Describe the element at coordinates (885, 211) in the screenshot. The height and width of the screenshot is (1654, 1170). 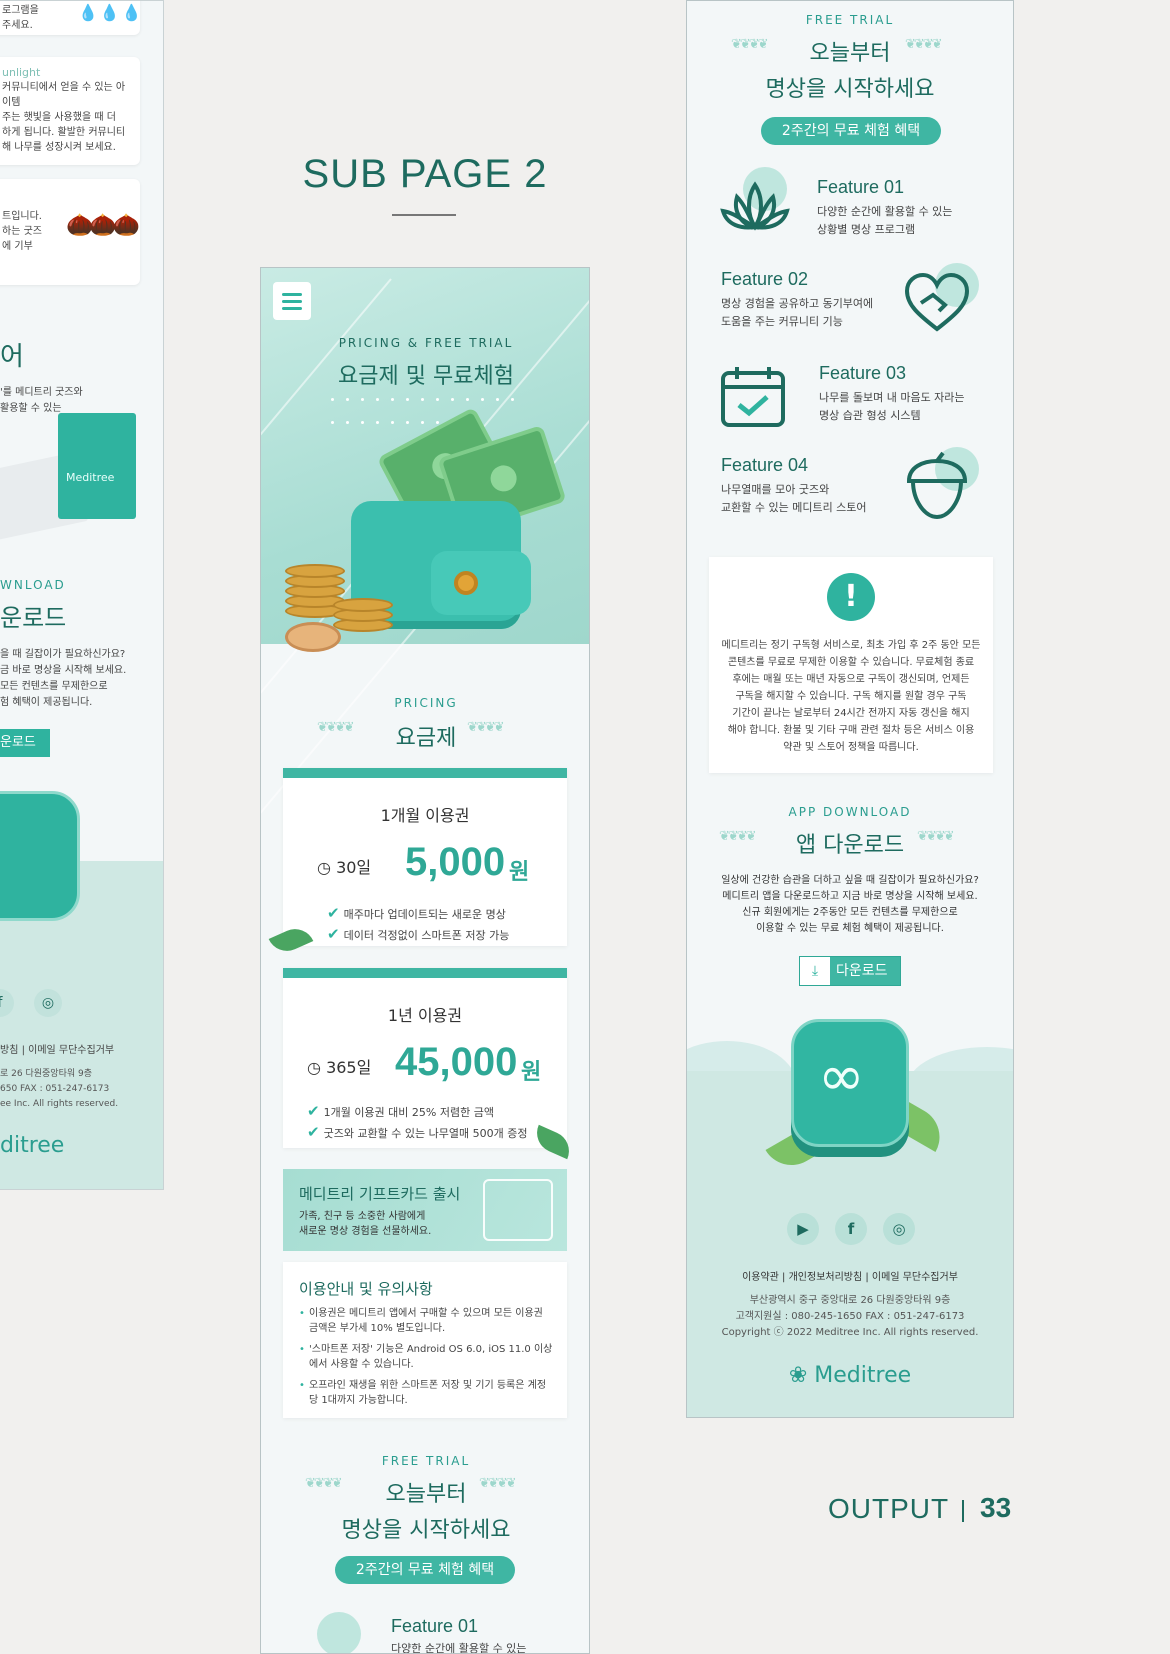
I see `feature-desc-line-1: 다양한 순간에 활용할 수 있는` at that location.